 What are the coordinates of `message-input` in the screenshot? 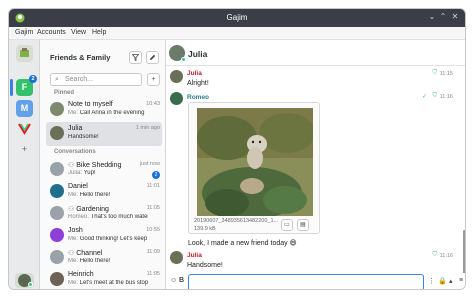 It's located at (306, 281).